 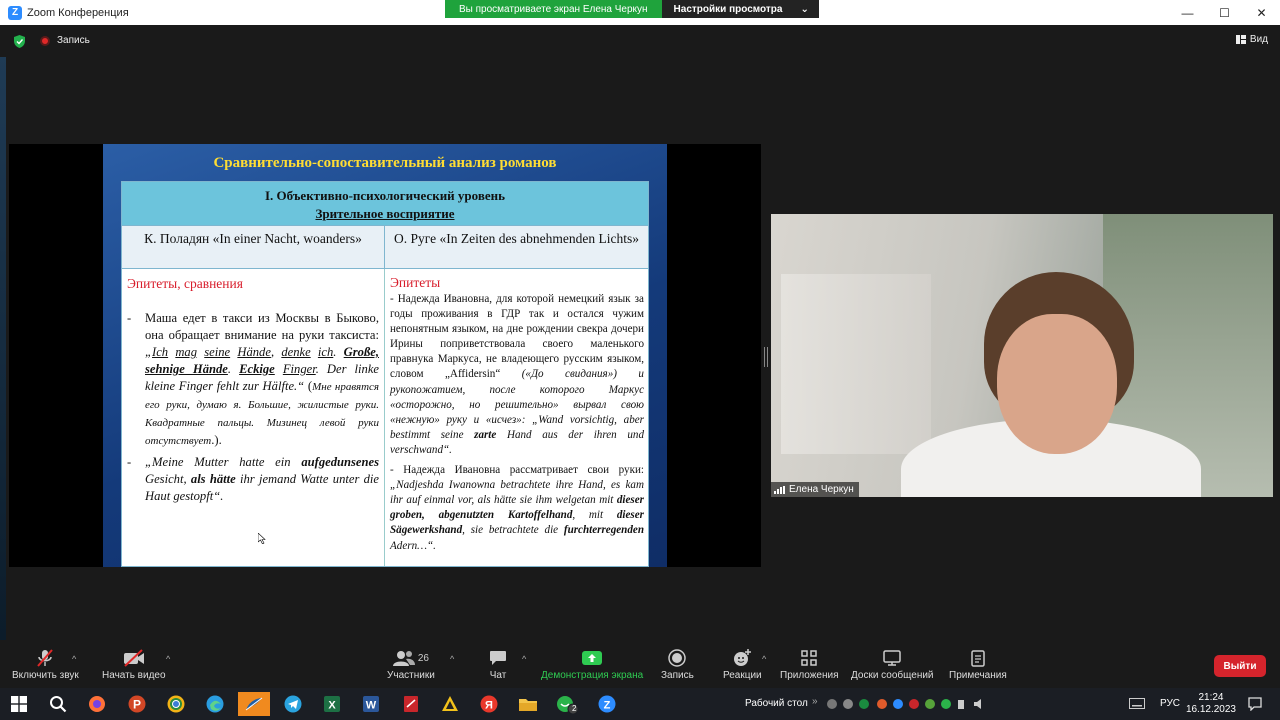 I want to click on firefox-icon, so click(x=97, y=704).